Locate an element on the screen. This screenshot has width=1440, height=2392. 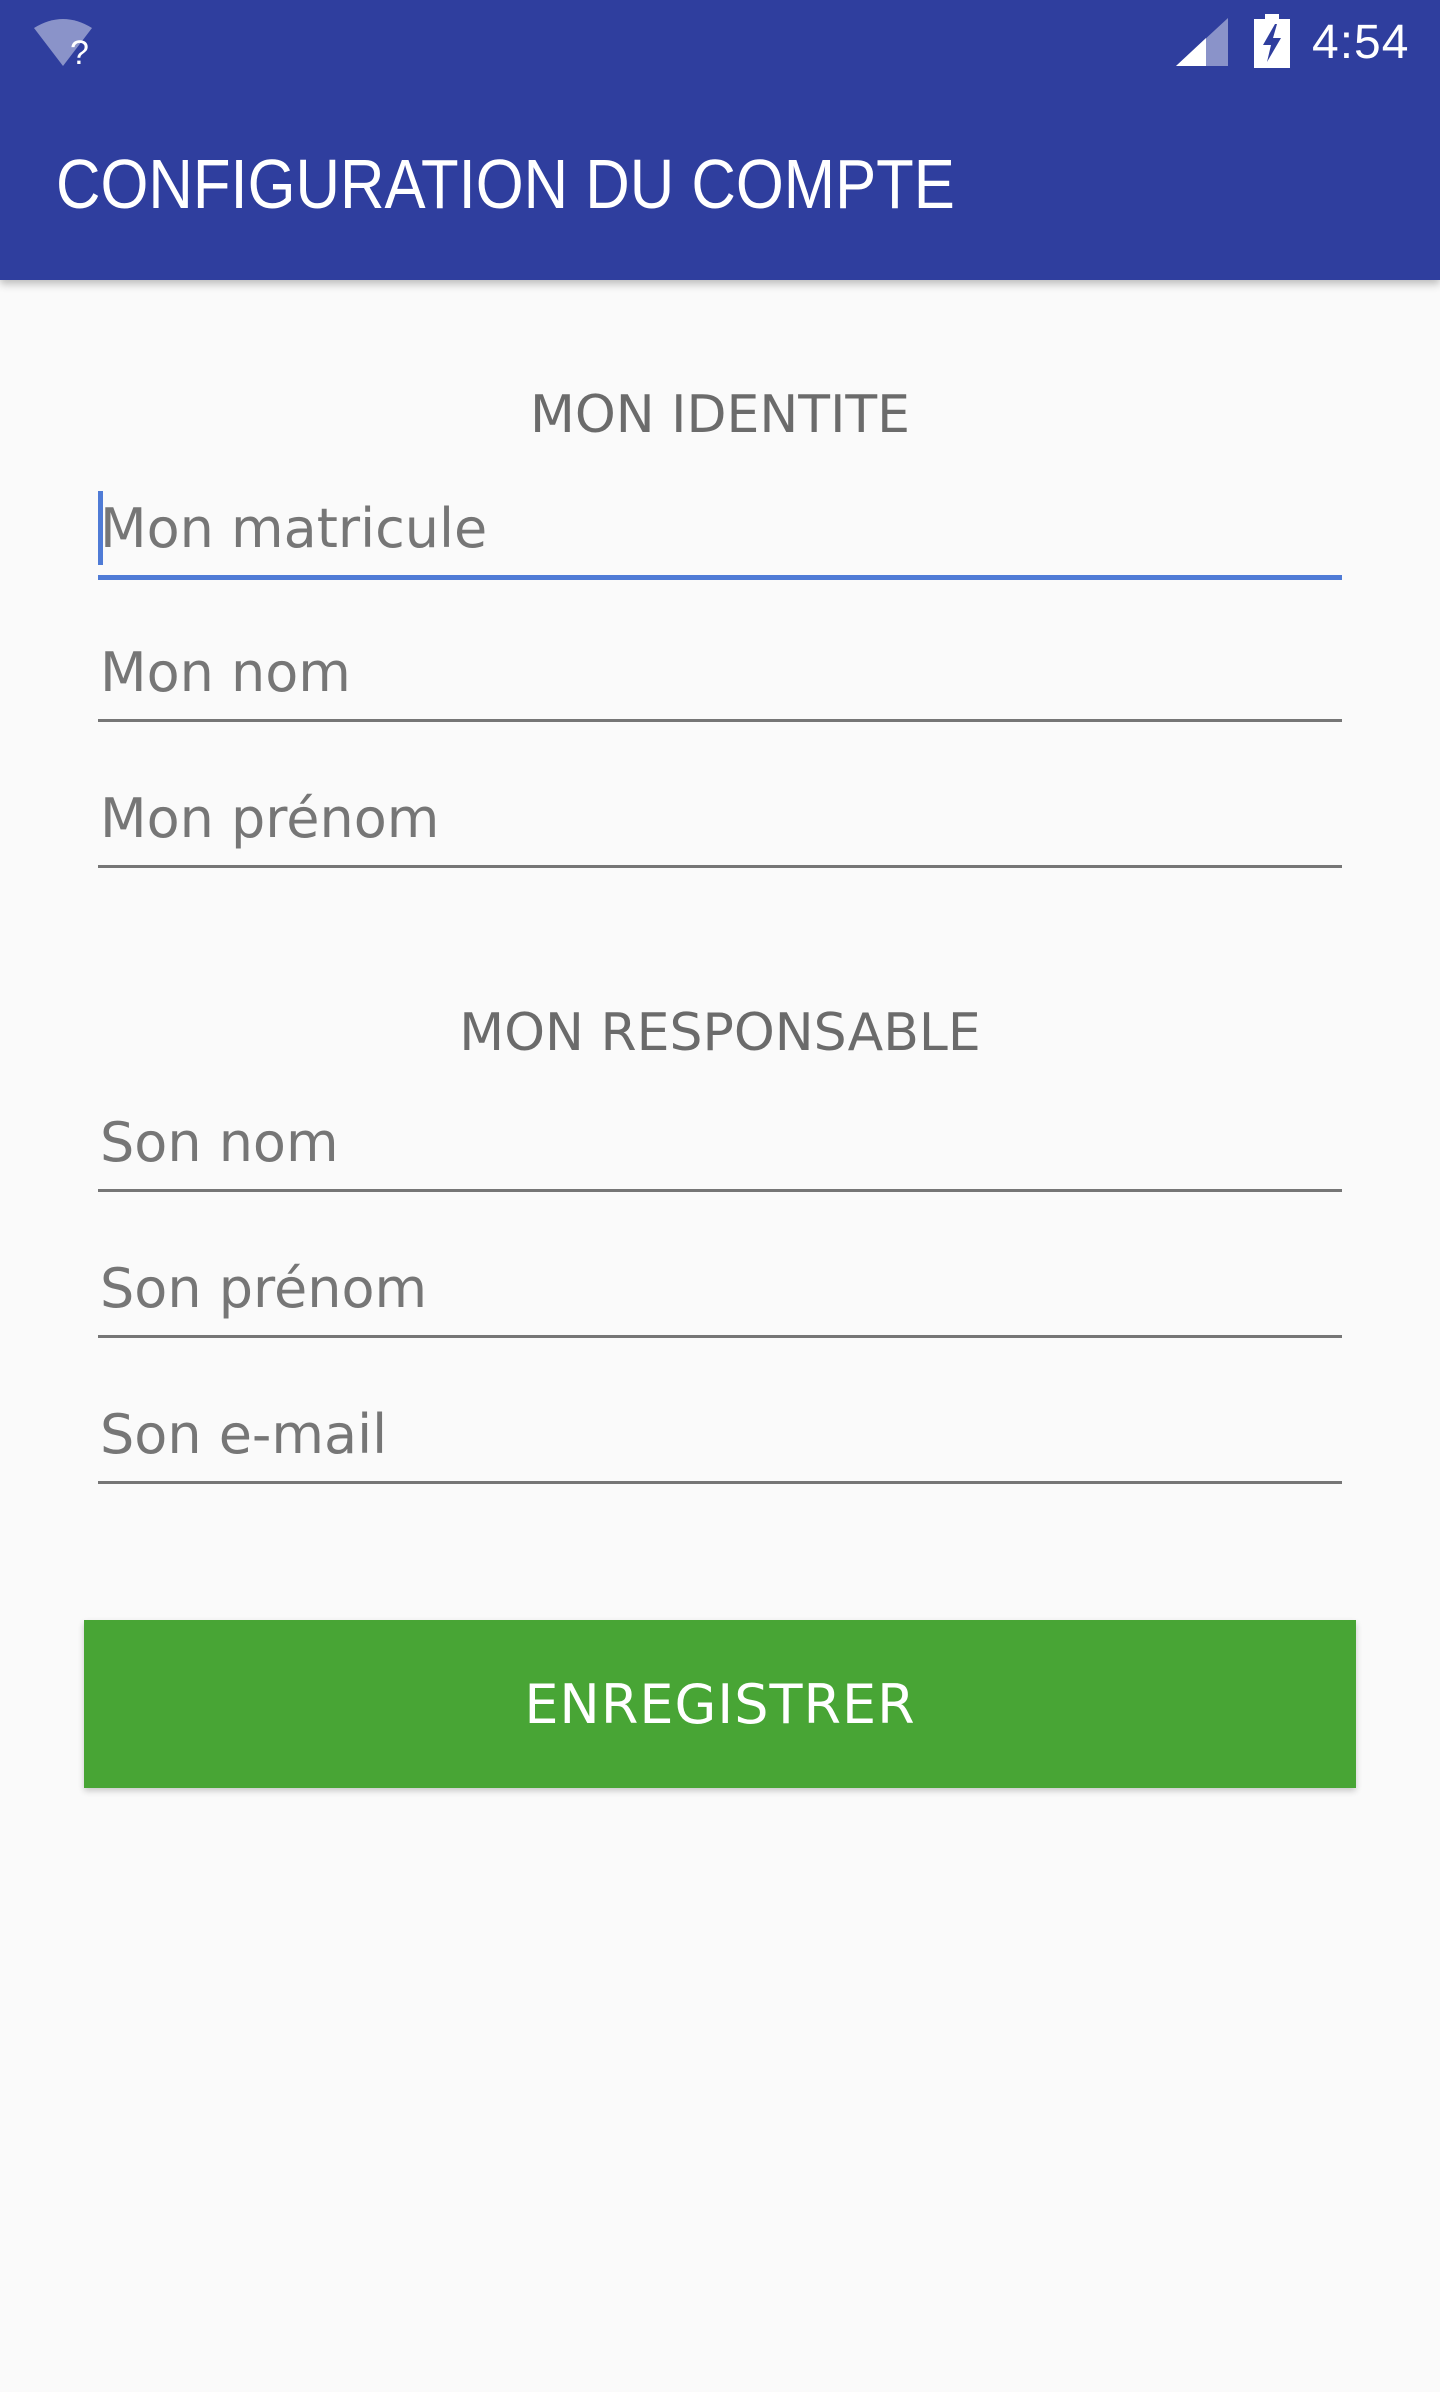
save-button-label: ENREGISTRER is located at coordinates (720, 1704).